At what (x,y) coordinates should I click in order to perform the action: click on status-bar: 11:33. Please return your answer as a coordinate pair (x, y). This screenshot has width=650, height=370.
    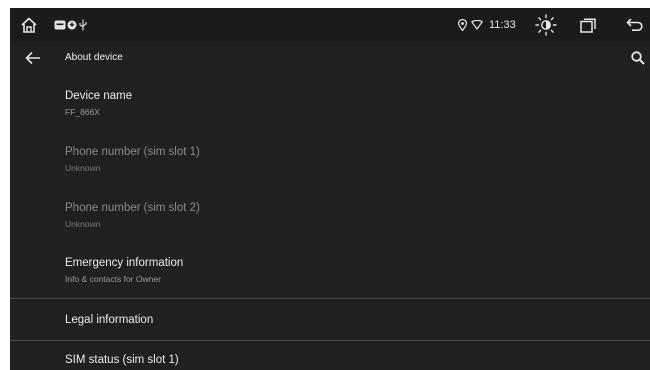
    Looking at the image, I should click on (330, 25).